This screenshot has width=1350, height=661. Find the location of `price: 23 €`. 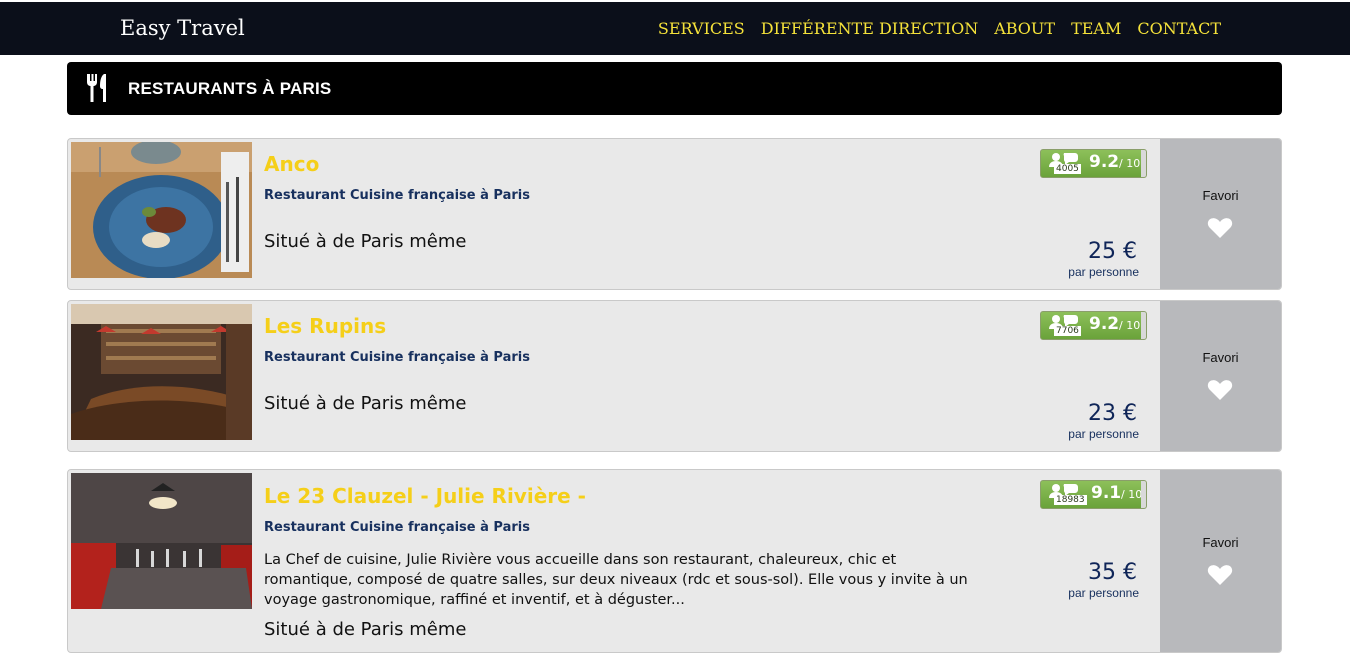

price: 23 € is located at coordinates (1112, 413).